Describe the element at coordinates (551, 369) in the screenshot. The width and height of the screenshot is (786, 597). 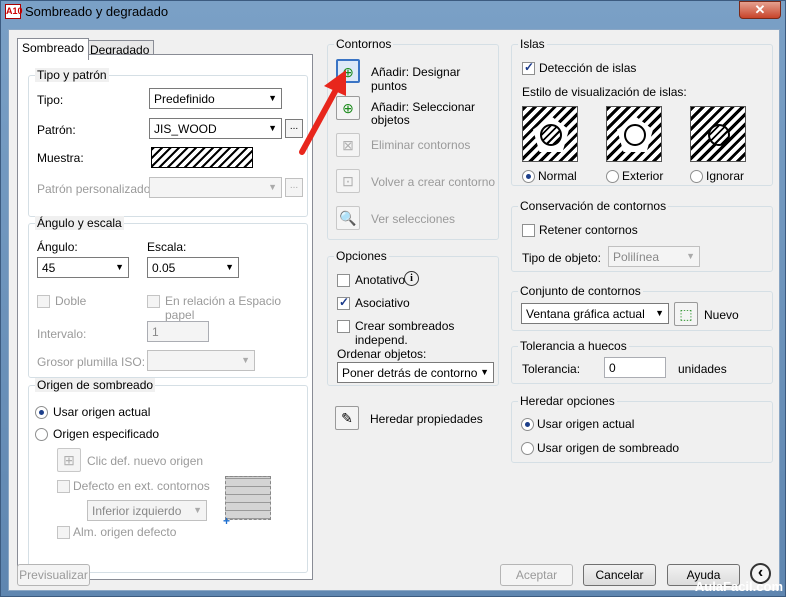
I see `tolerancia-label: Tolerancia:` at that location.